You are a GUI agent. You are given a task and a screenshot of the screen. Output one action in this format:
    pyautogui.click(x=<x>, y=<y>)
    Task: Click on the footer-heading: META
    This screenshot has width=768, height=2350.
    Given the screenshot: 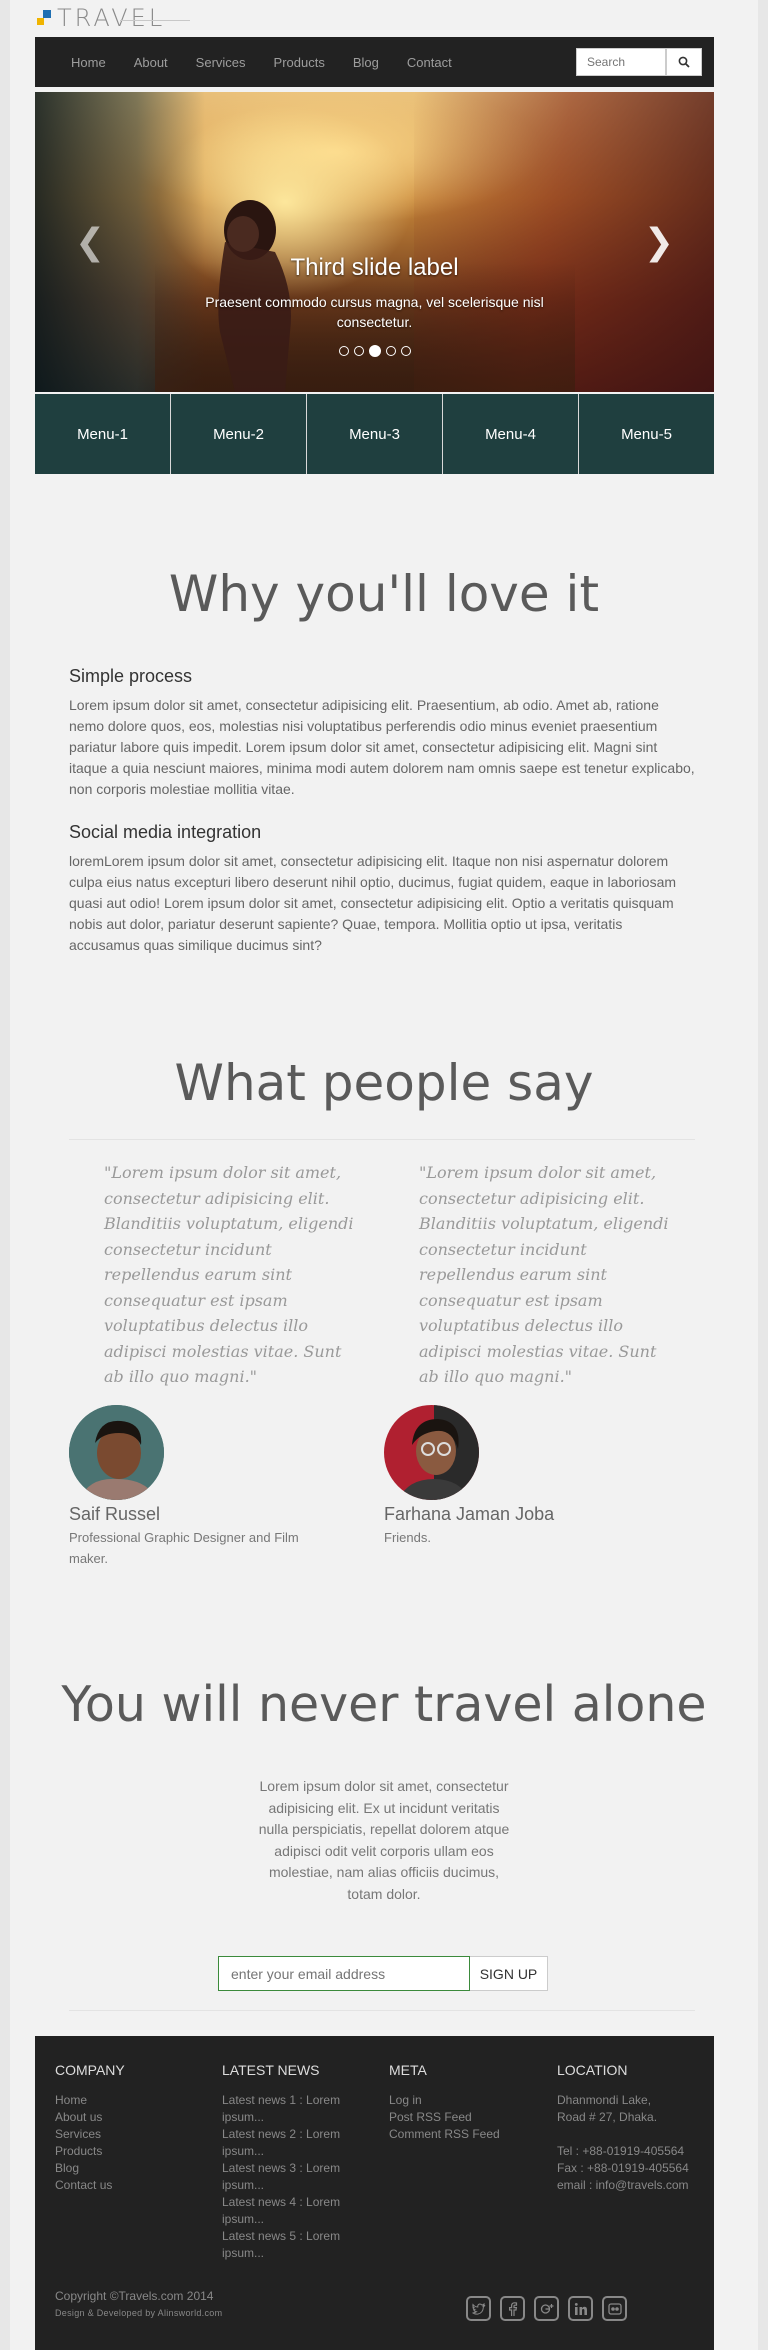 What is the action you would take?
    pyautogui.click(x=408, y=2070)
    